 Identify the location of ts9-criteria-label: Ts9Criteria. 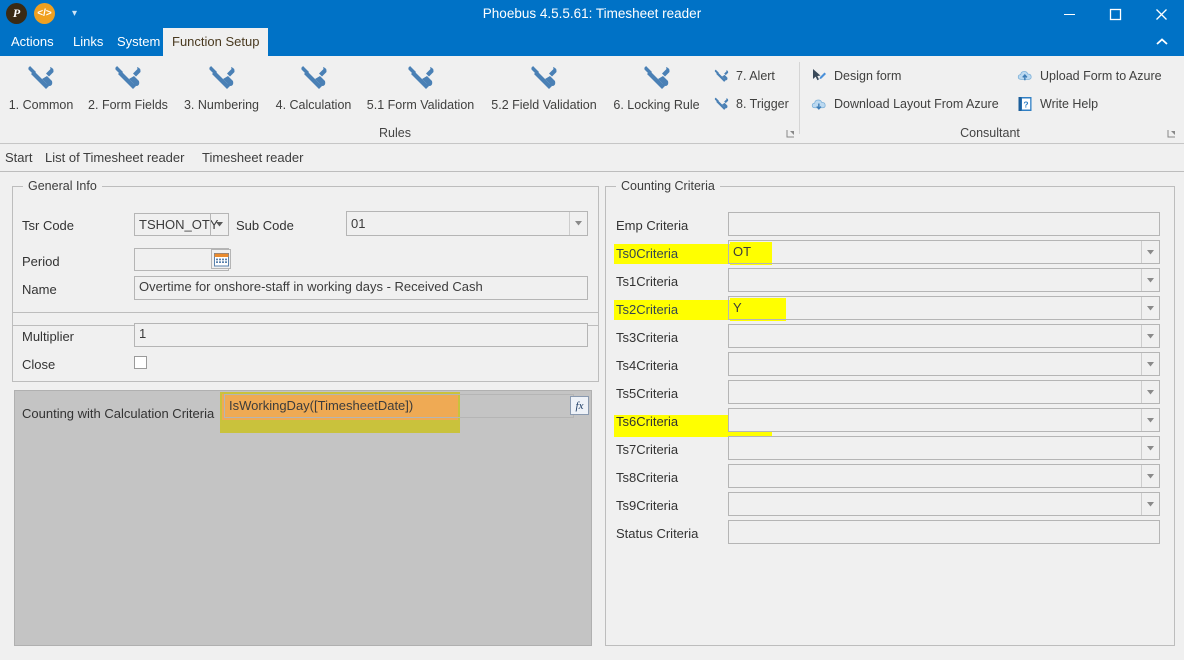
(647, 505).